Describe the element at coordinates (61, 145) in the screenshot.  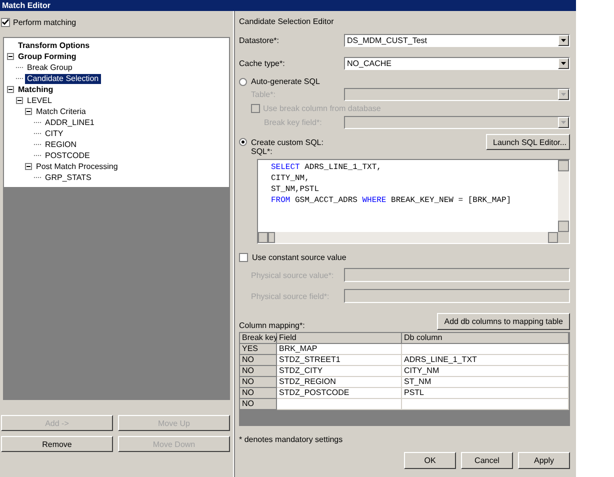
I see `tree-item: REGION` at that location.